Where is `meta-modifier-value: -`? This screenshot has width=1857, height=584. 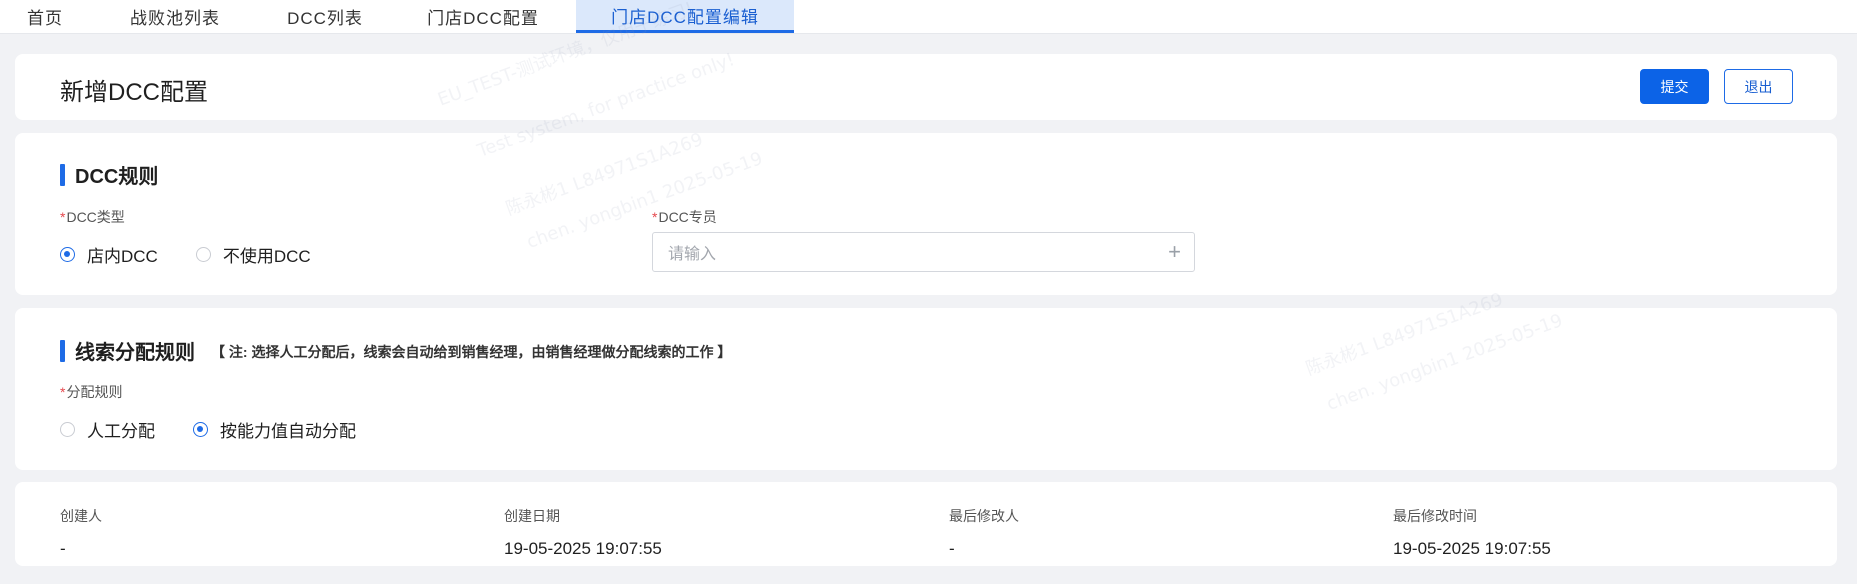 meta-modifier-value: - is located at coordinates (952, 548).